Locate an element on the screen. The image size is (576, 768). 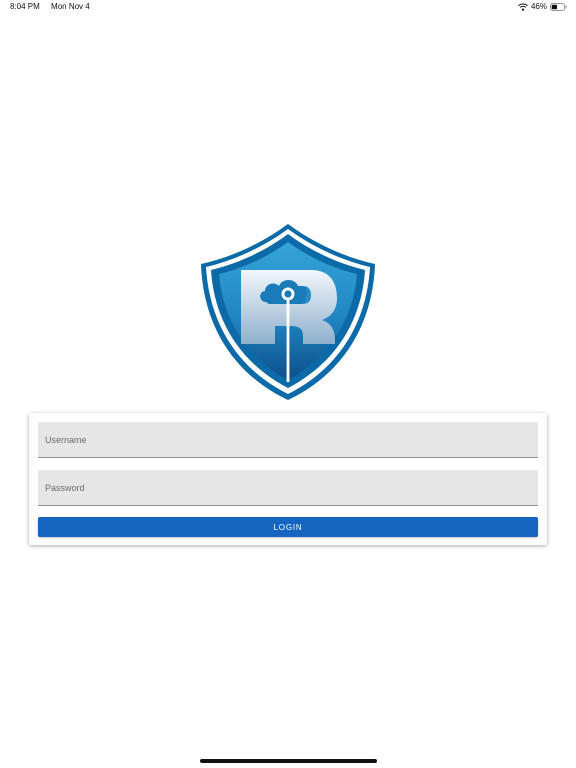
status-left: 8:04 PM Mon Nov 4 is located at coordinates (54, 7).